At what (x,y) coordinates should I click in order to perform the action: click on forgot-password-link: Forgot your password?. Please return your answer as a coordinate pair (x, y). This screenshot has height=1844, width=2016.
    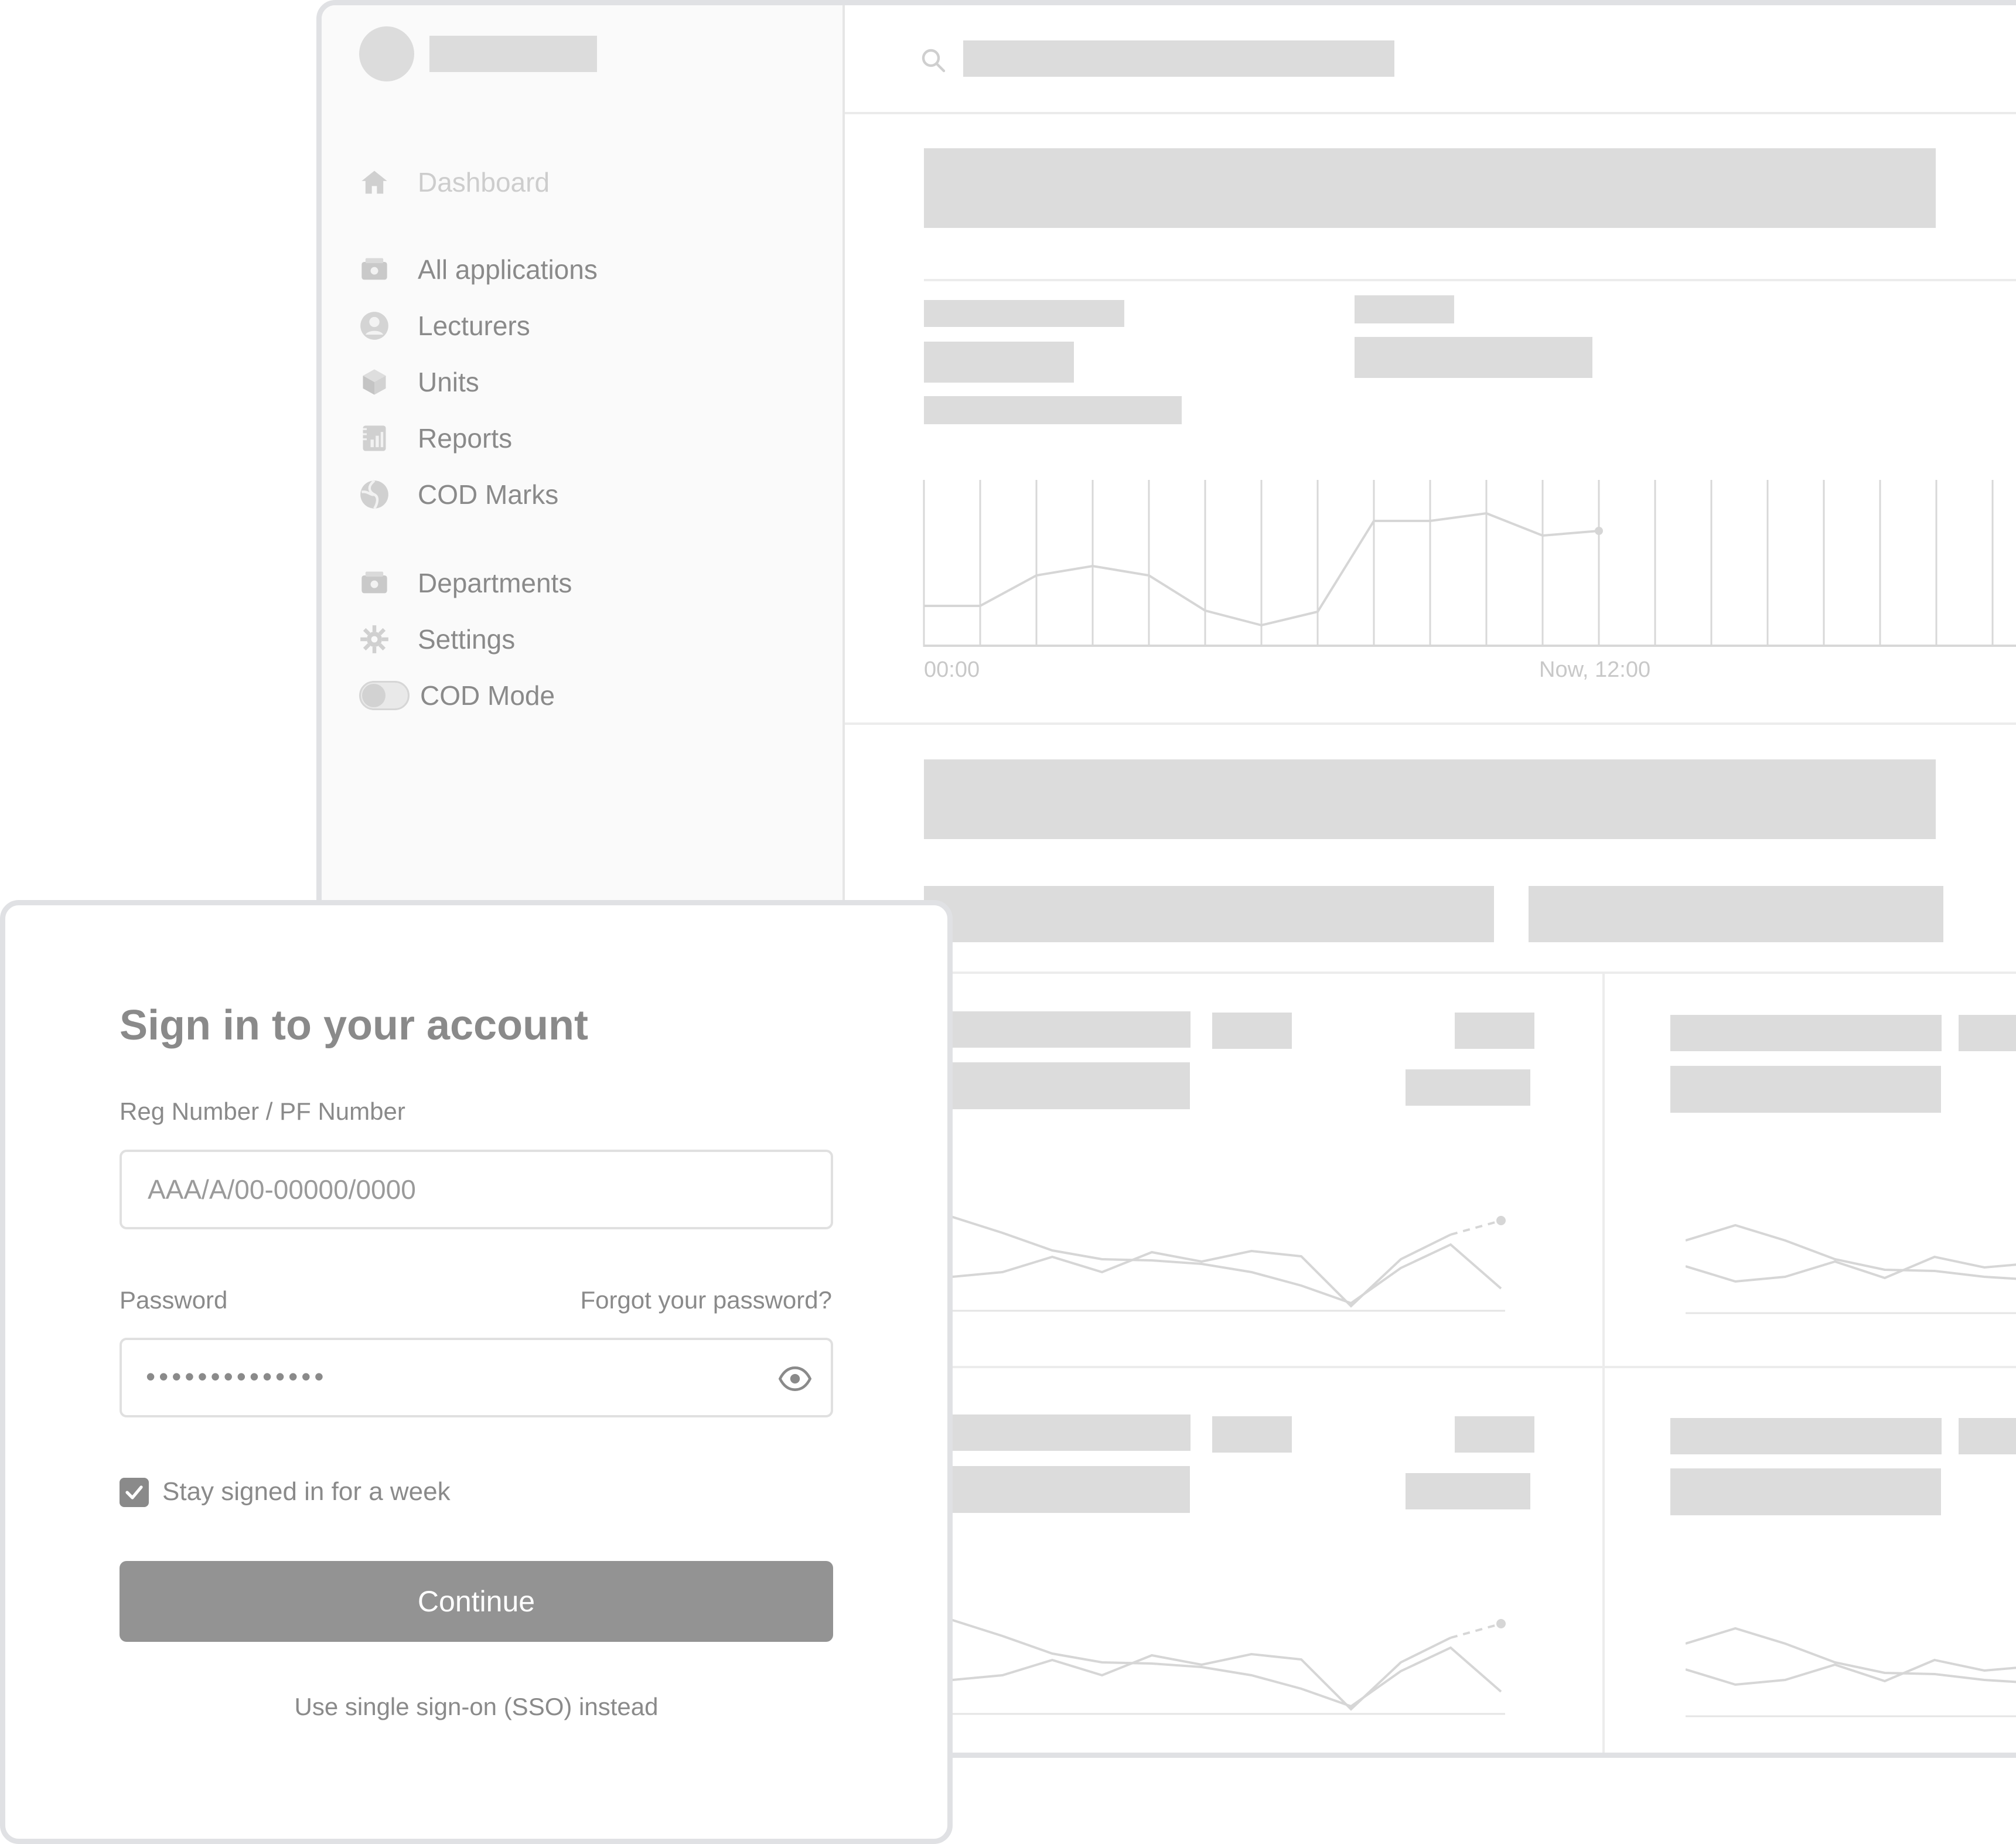
    Looking at the image, I should click on (706, 1300).